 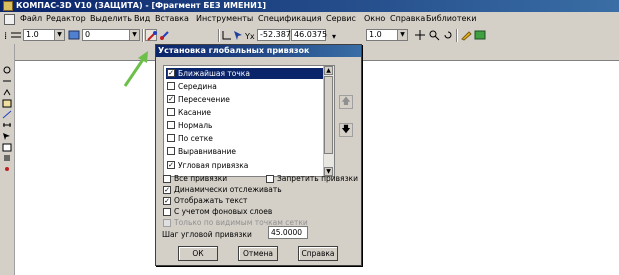 I want to click on measure-icon, so click(x=7, y=125).